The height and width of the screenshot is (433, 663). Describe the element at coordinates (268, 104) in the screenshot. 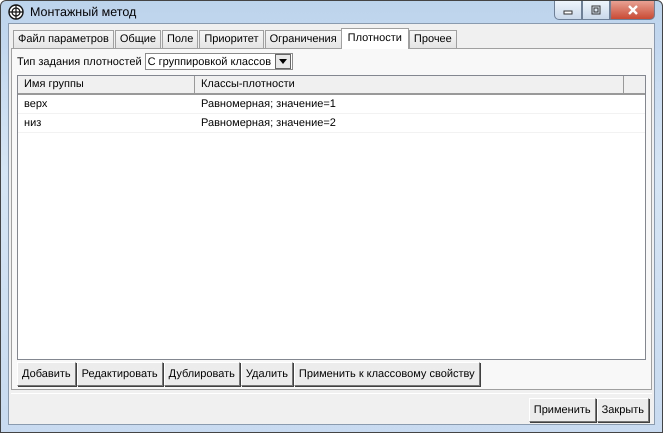

I see `table-cell-text: Равномерная; значение=1` at that location.